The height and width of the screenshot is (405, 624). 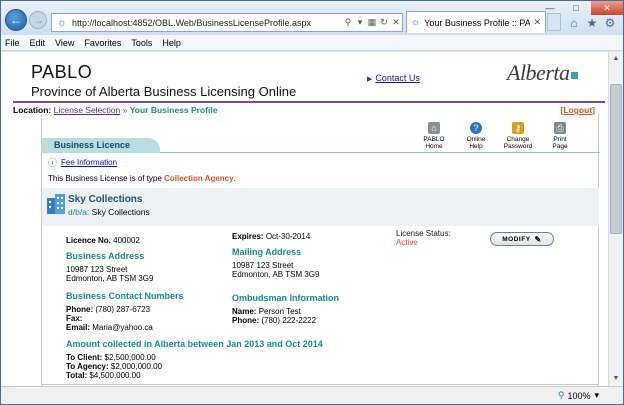 What do you see at coordinates (199, 178) in the screenshot?
I see `licence-type-value: Collection Agency` at bounding box center [199, 178].